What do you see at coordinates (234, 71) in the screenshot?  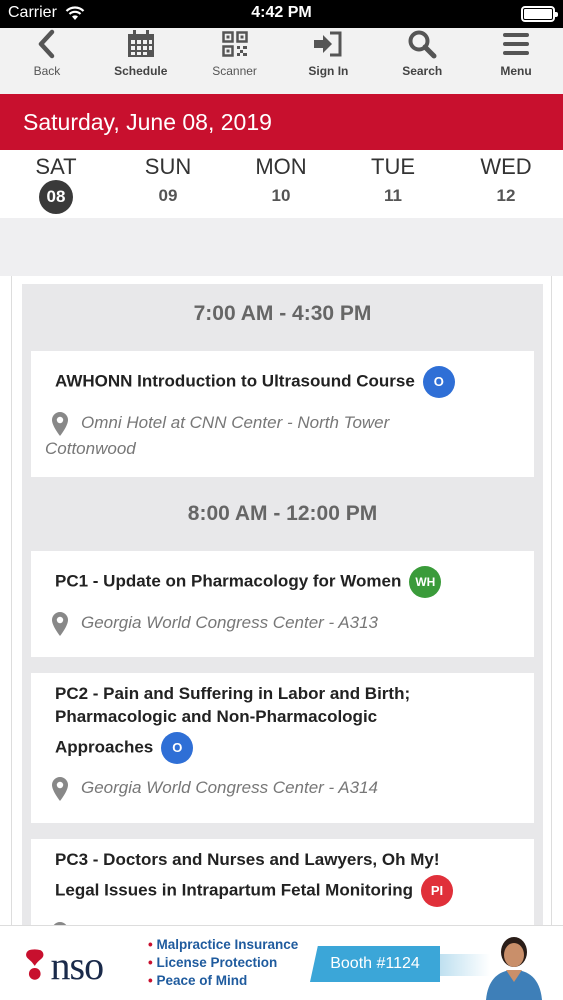 I see `scanner-label: Scanner` at bounding box center [234, 71].